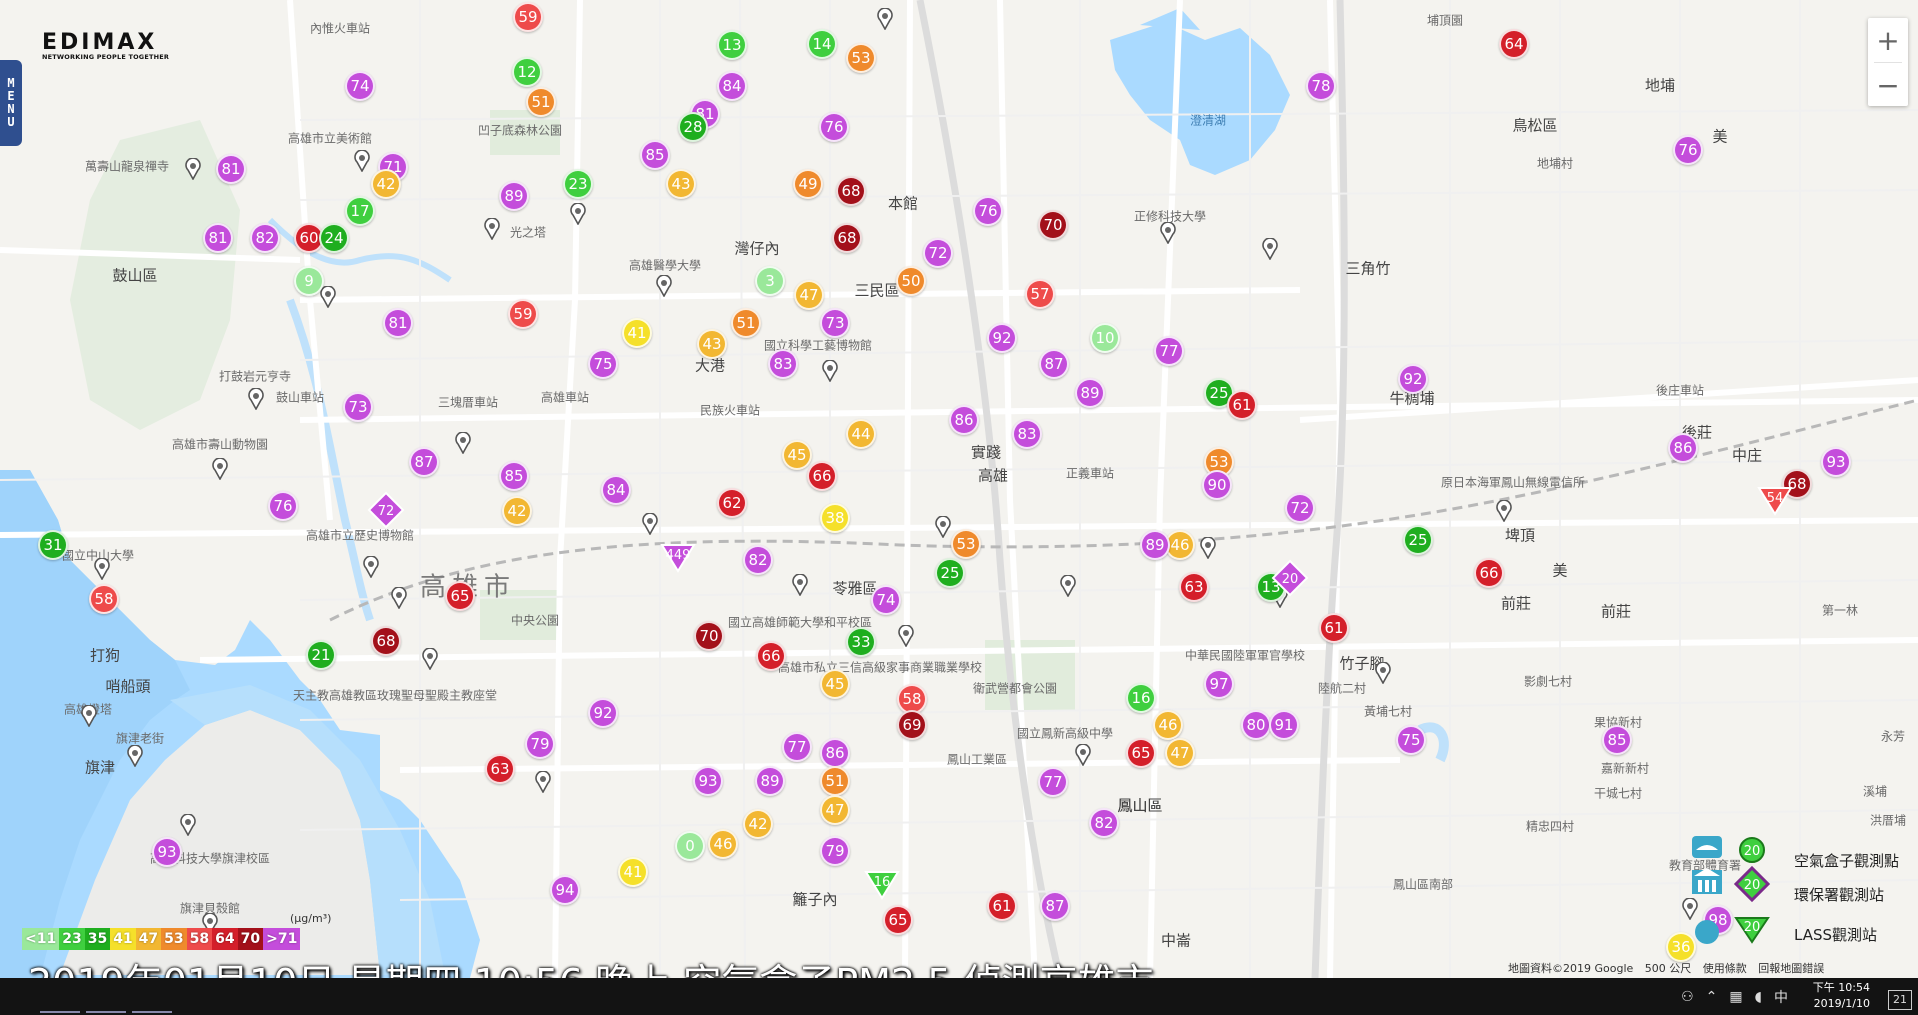 The width and height of the screenshot is (1918, 1015). Describe the element at coordinates (911, 281) in the screenshot. I see `airbox-marker: 50` at that location.